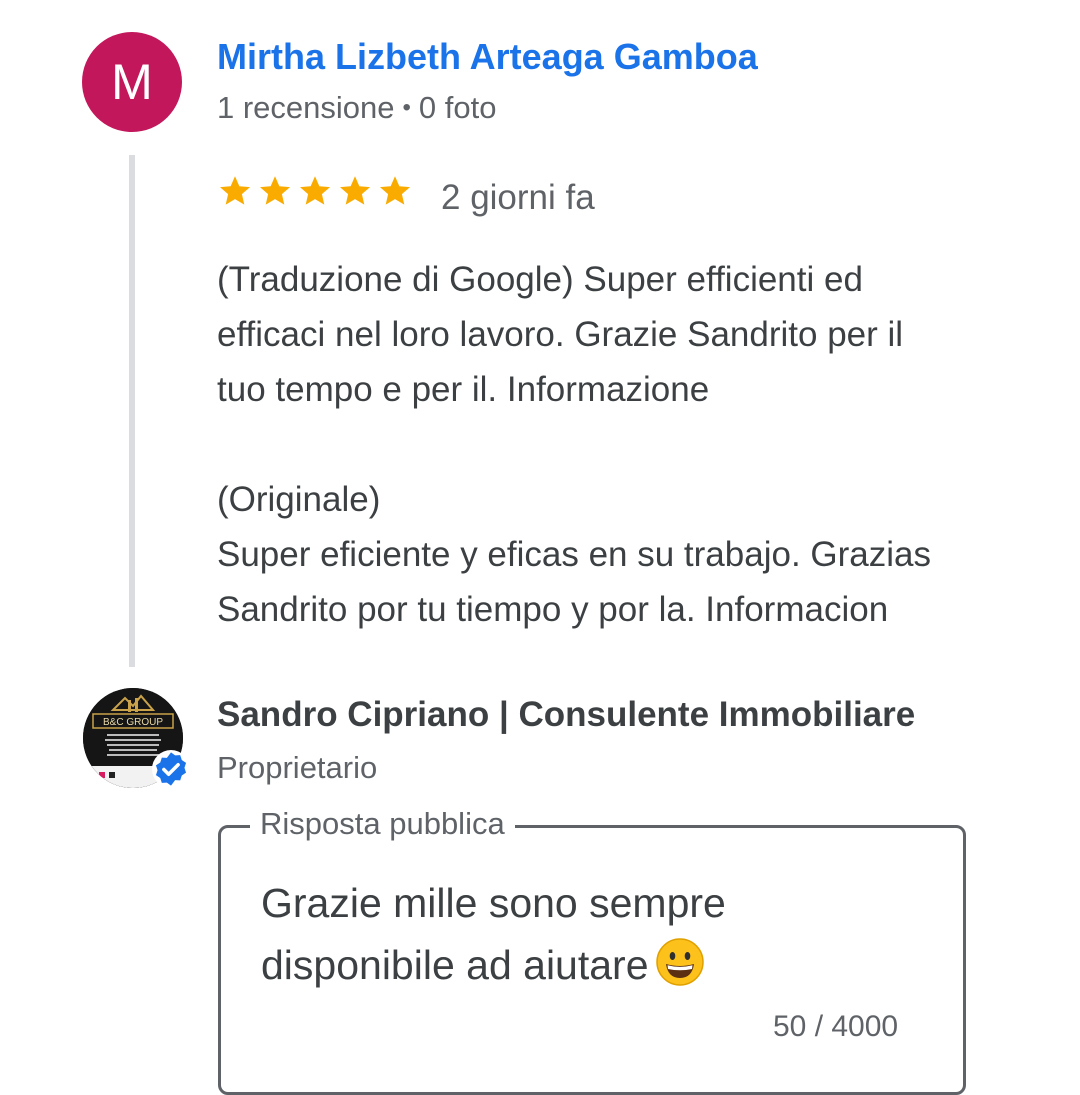 This screenshot has width=1080, height=1095. What do you see at coordinates (133, 722) in the screenshot?
I see `logo-text: B&C GROUP` at bounding box center [133, 722].